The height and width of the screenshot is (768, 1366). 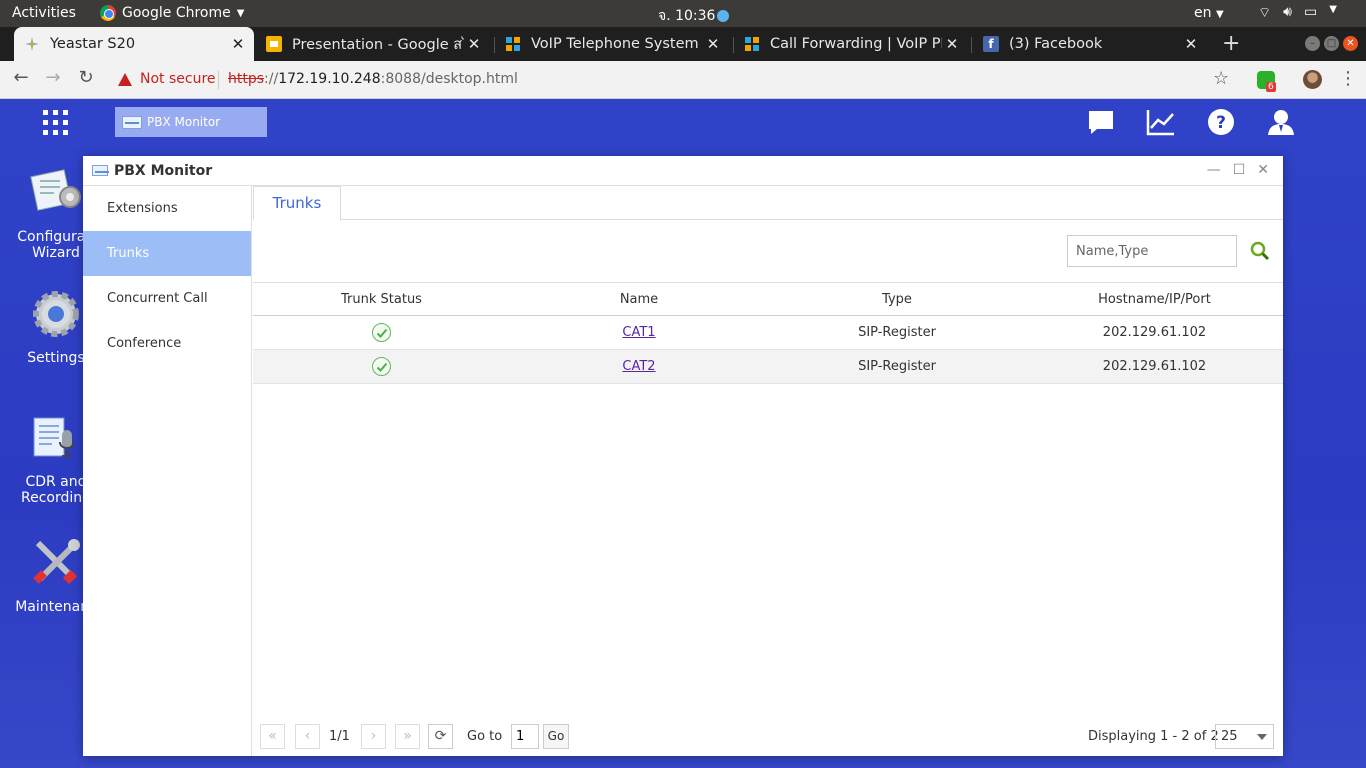 I want to click on refresh-icon: ⟳, so click(x=440, y=736).